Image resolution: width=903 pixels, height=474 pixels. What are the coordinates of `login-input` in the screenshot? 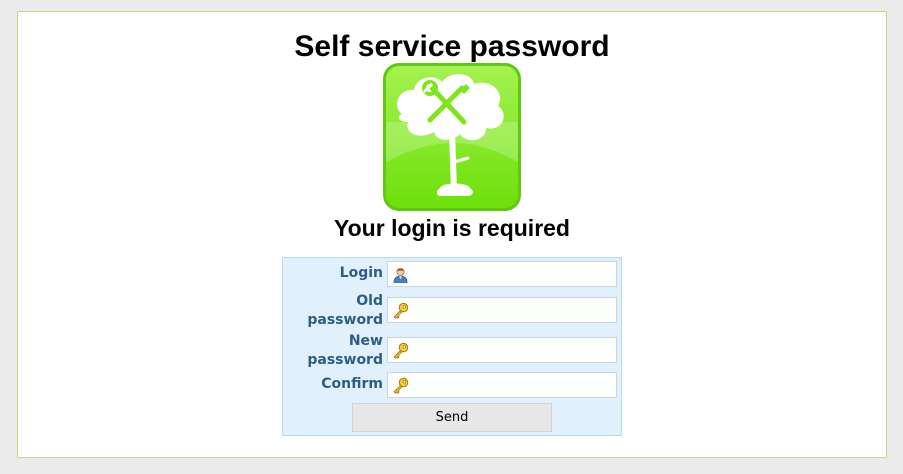 It's located at (512, 274).